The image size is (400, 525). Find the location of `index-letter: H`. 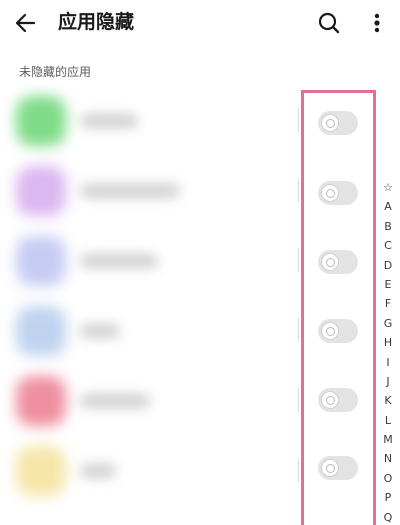

index-letter: H is located at coordinates (388, 342).